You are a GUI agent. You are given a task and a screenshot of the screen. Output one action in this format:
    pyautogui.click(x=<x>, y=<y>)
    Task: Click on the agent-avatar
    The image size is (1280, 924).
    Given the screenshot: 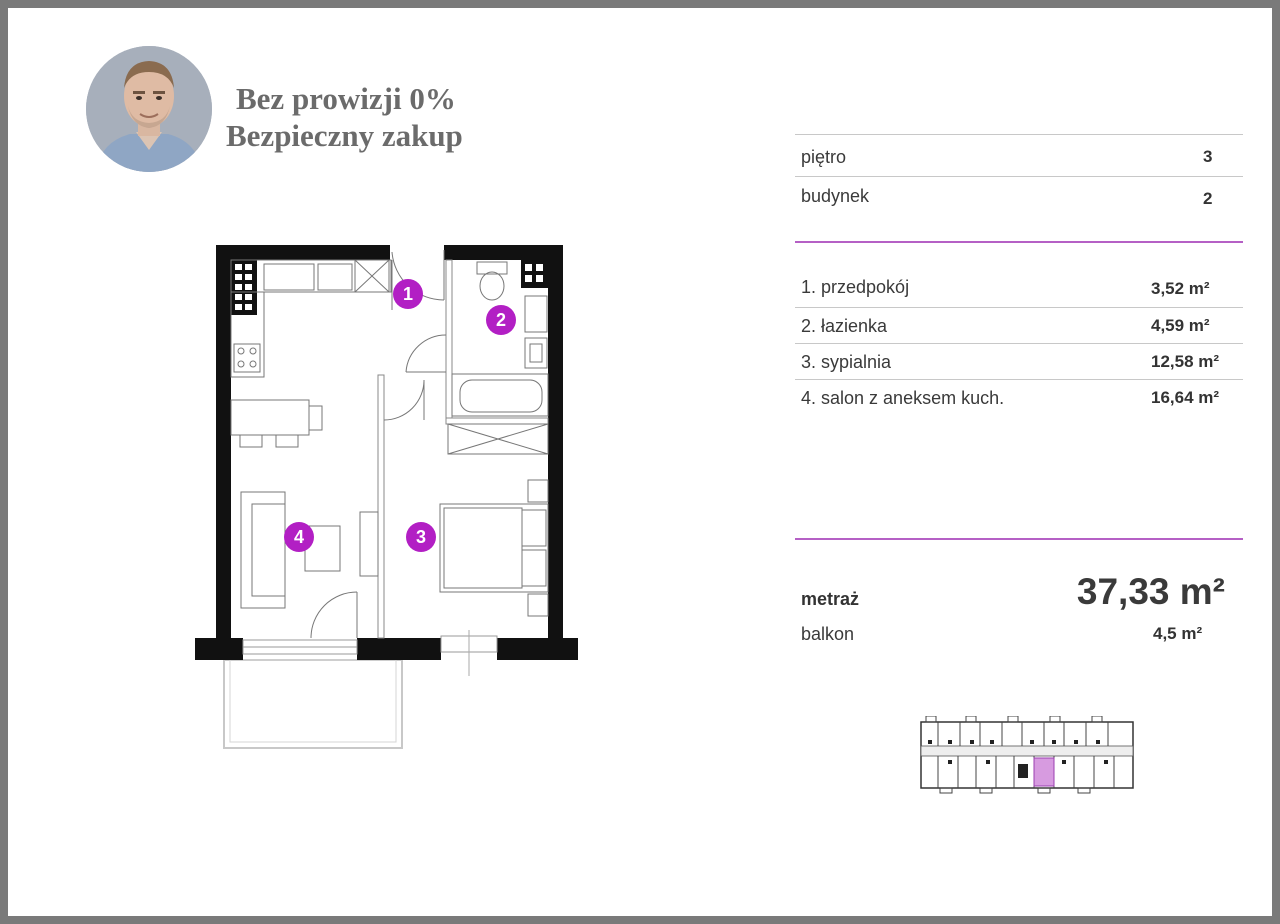 What is the action you would take?
    pyautogui.click(x=149, y=109)
    